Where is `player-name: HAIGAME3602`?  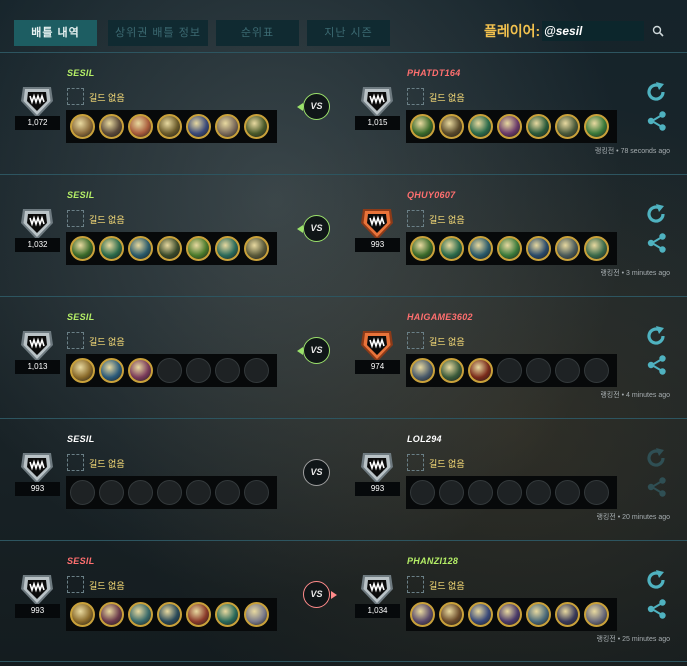 player-name: HAIGAME3602 is located at coordinates (440, 317).